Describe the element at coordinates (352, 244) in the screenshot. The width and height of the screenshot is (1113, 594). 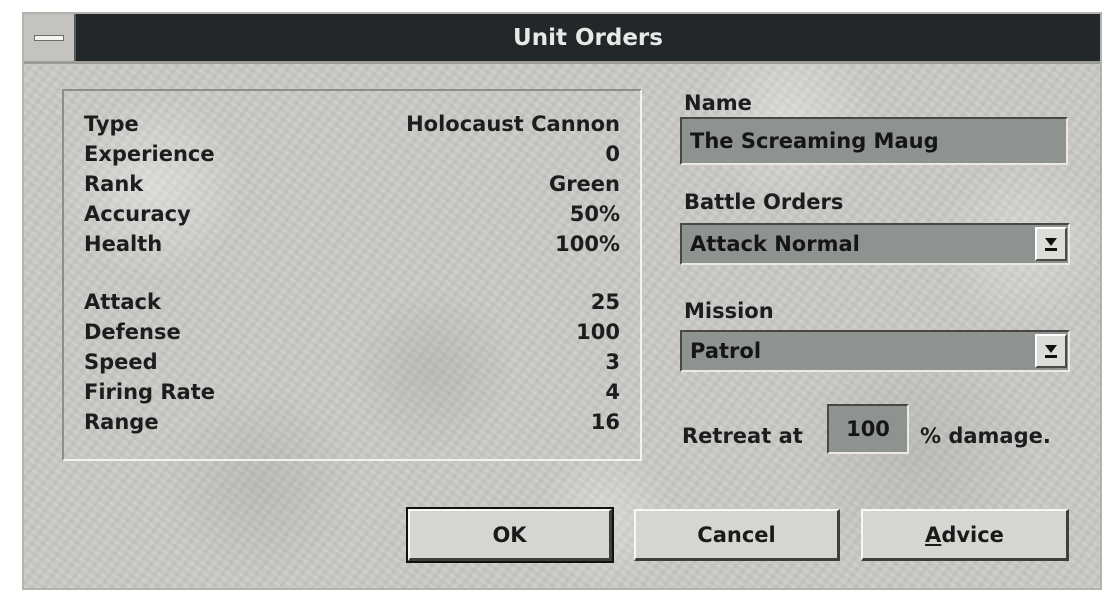
I see `stat-row-health: Health 100%` at that location.